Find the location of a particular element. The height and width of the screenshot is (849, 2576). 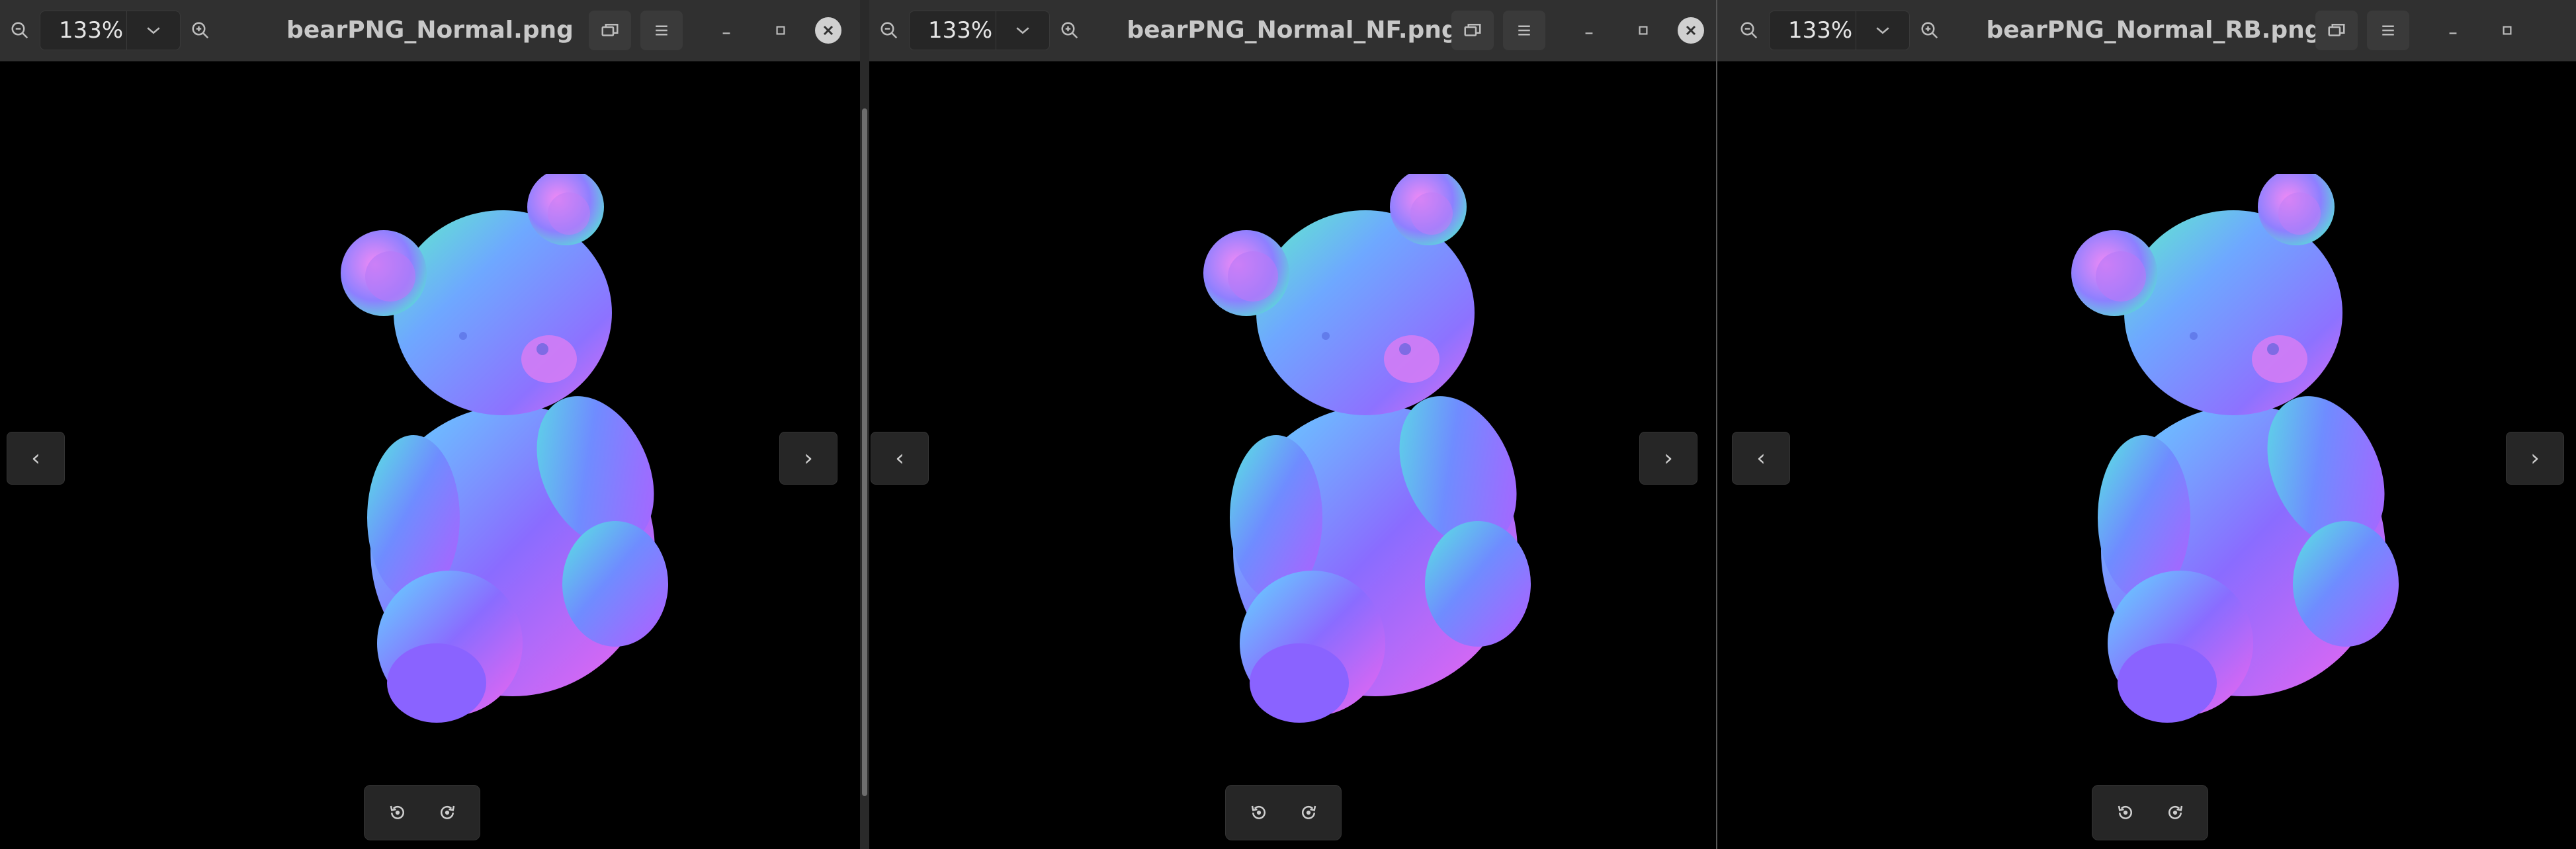

header-bar: 133% bearPNG_Normal.png is located at coordinates (430, 31).